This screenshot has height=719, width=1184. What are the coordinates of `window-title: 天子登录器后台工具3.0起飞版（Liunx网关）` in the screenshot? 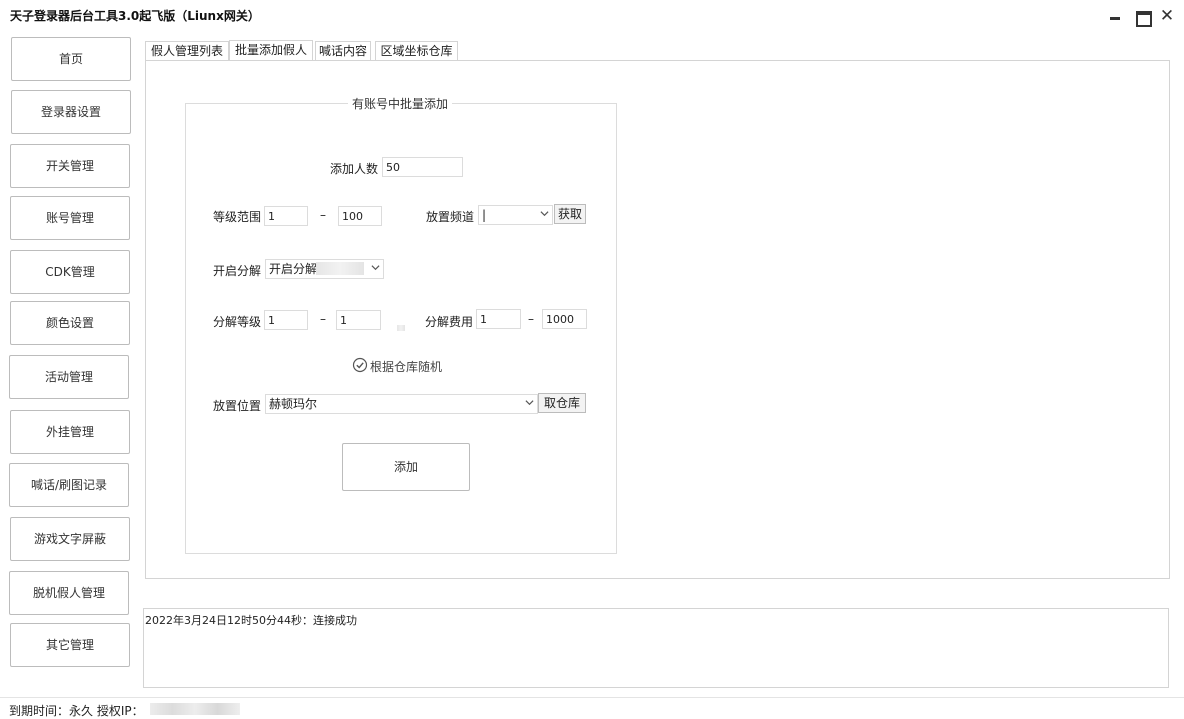 It's located at (135, 16).